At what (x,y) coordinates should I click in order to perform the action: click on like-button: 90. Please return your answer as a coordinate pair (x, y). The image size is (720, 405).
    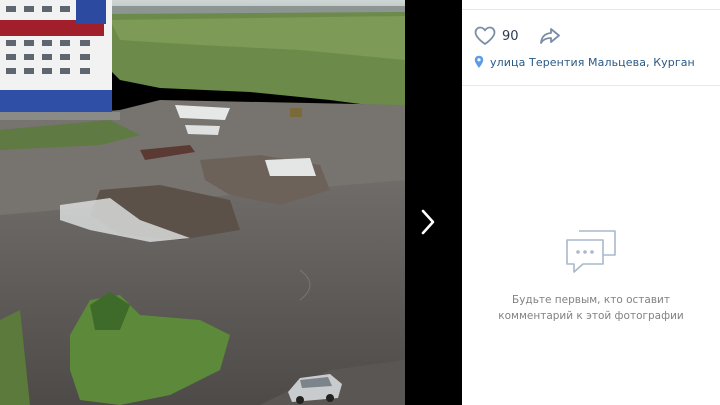
    Looking at the image, I should click on (496, 36).